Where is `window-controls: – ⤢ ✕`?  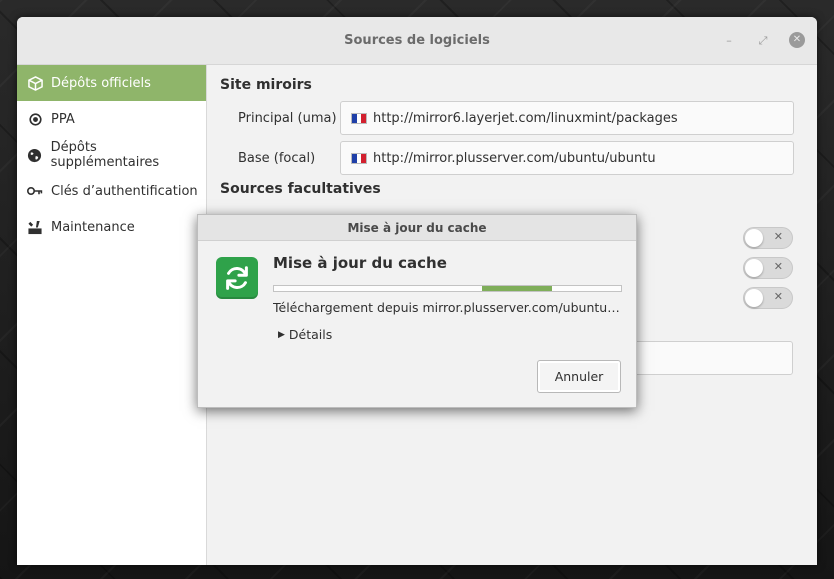
window-controls: – ⤢ ✕ is located at coordinates (763, 40).